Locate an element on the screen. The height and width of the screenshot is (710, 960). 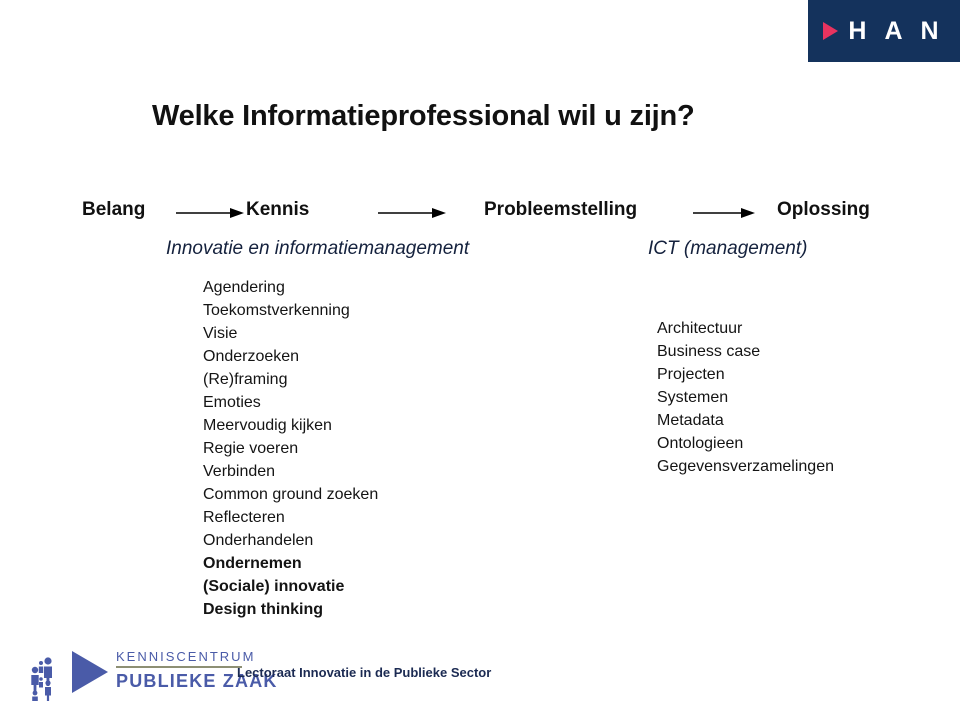
list-item: Architectuur is located at coordinates (700, 328).